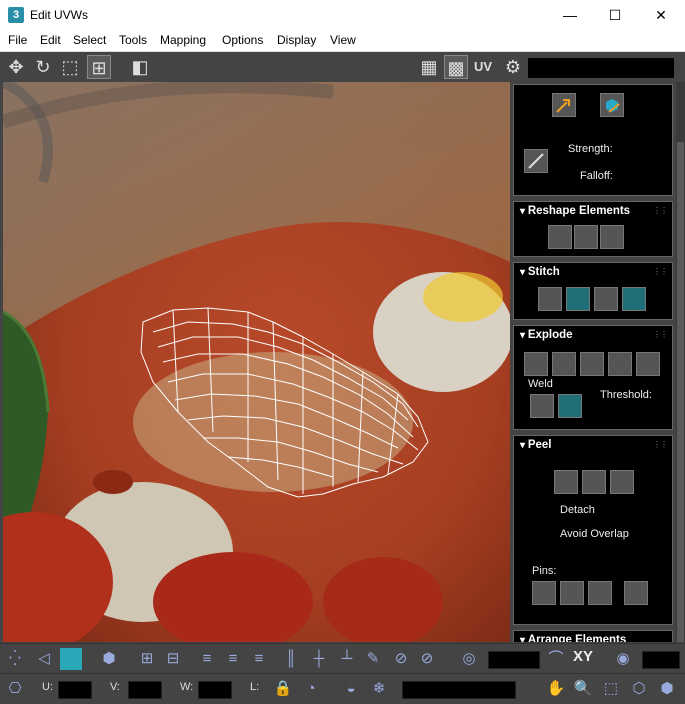  I want to click on pin-value-field, so click(661, 660).